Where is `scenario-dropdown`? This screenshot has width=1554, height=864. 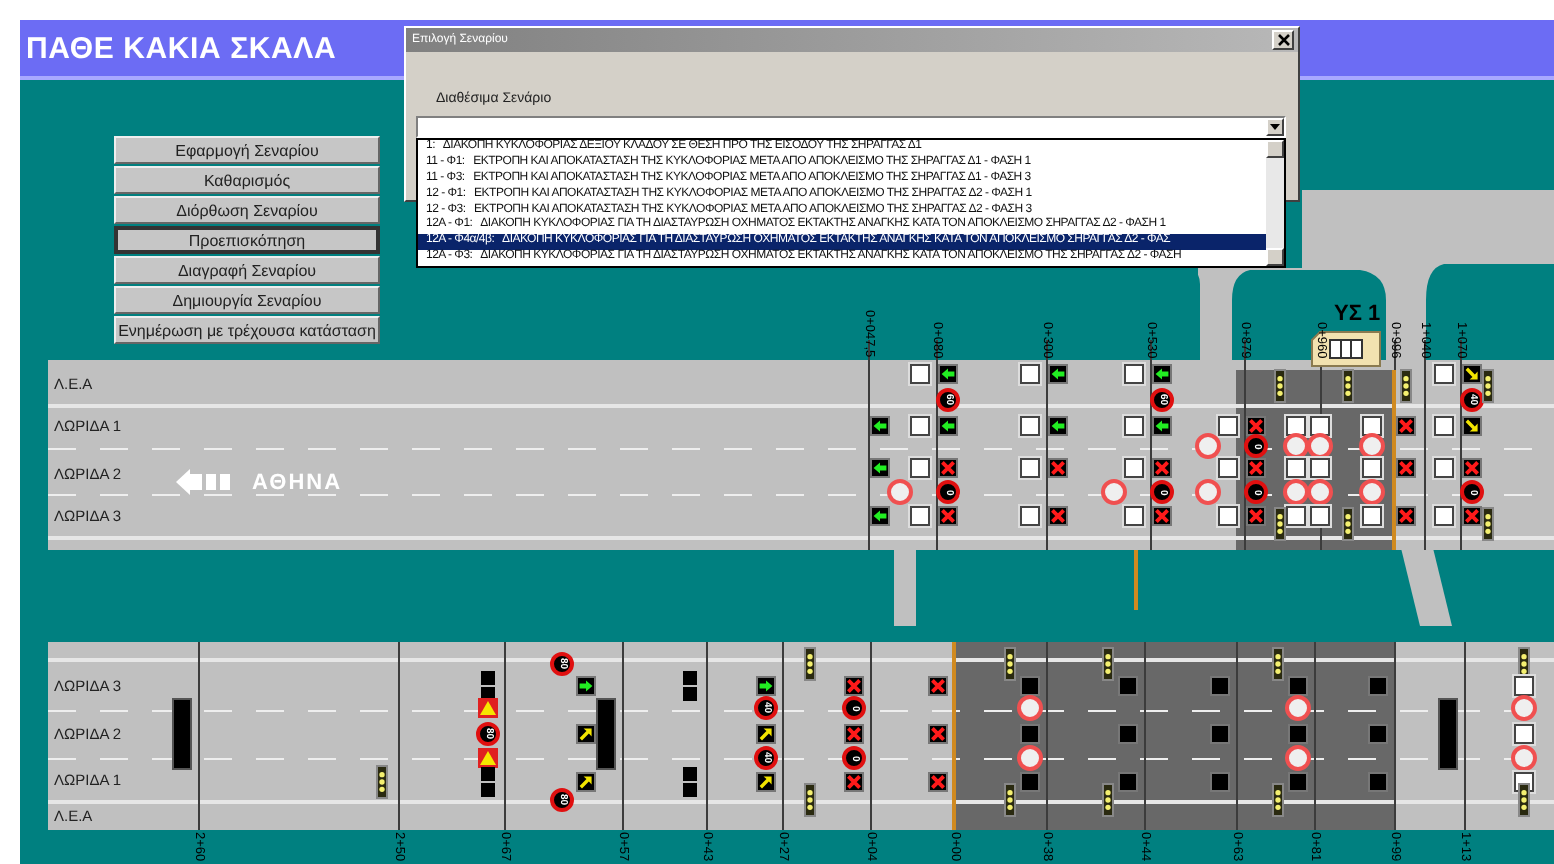
scenario-dropdown is located at coordinates (851, 127).